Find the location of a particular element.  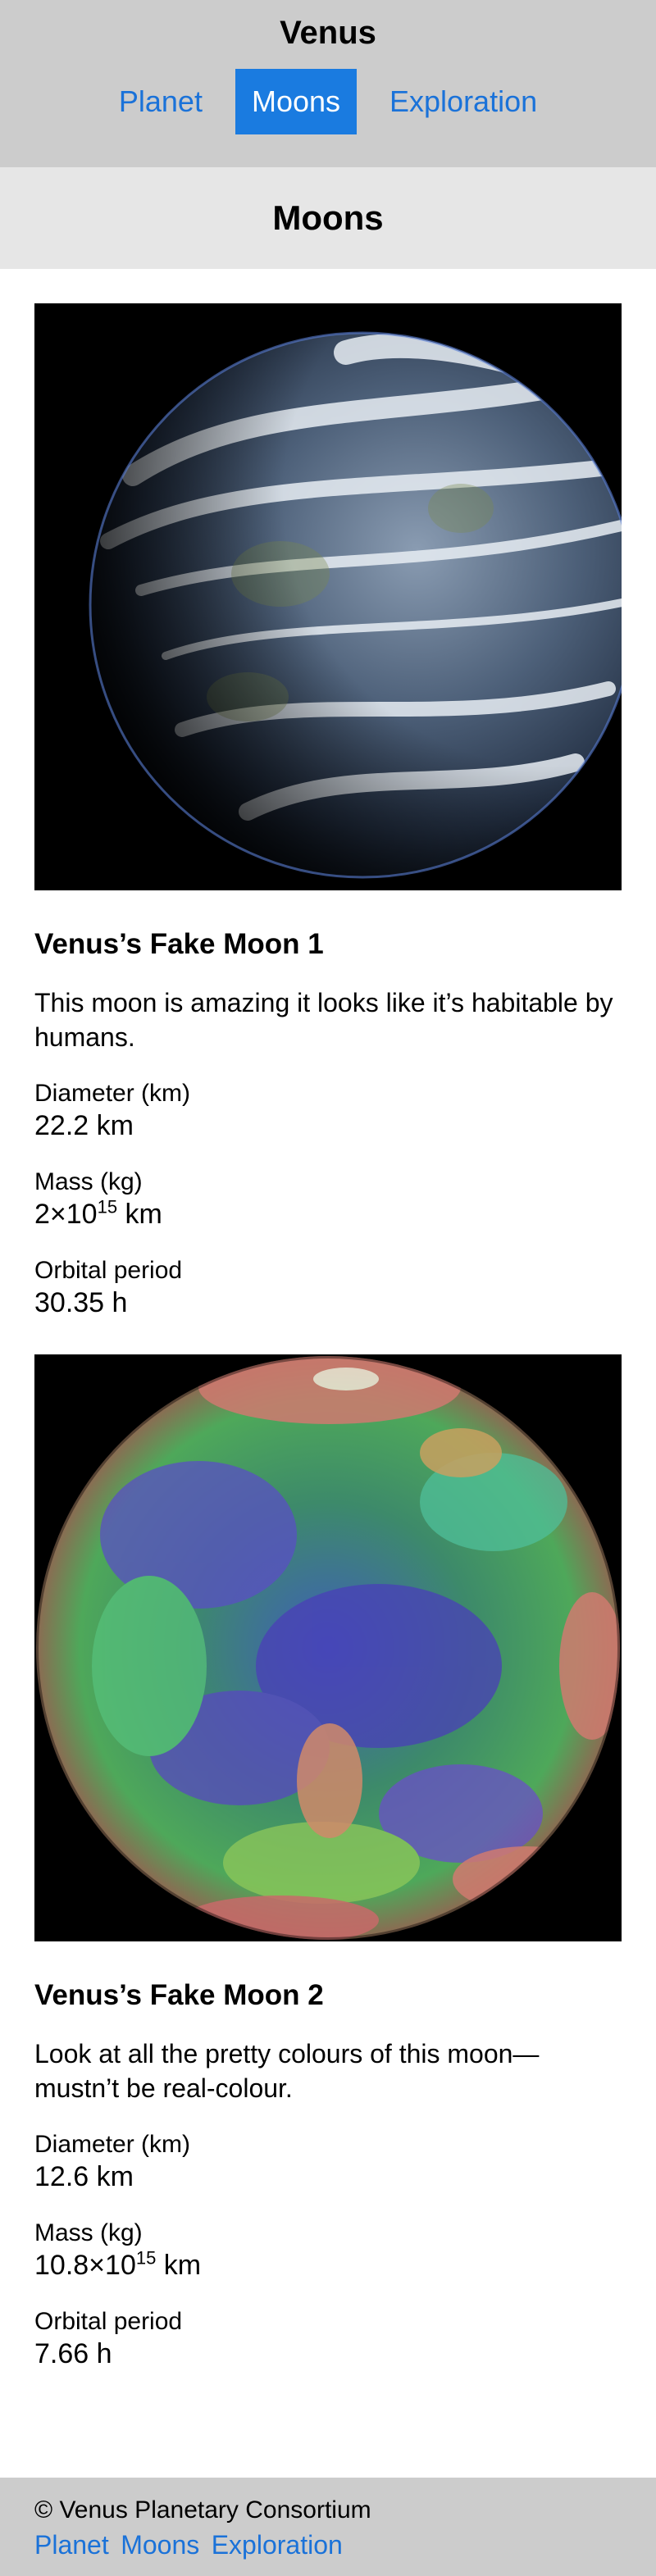

stat-diameter: Diameter (km) 22.2 km is located at coordinates (328, 1111).